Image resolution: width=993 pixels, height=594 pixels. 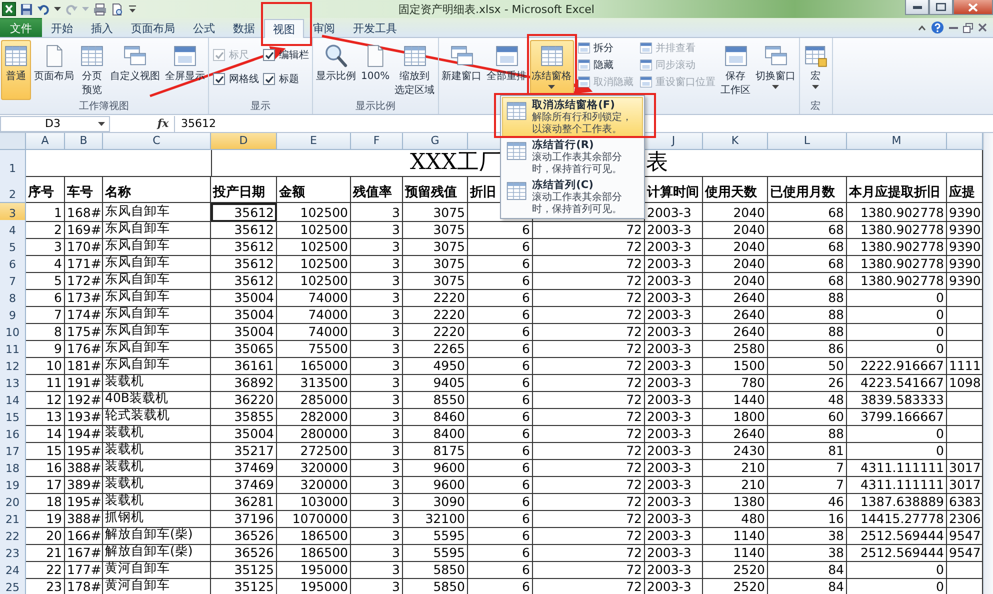 What do you see at coordinates (735, 501) in the screenshot?
I see `table-cell: 1380` at bounding box center [735, 501].